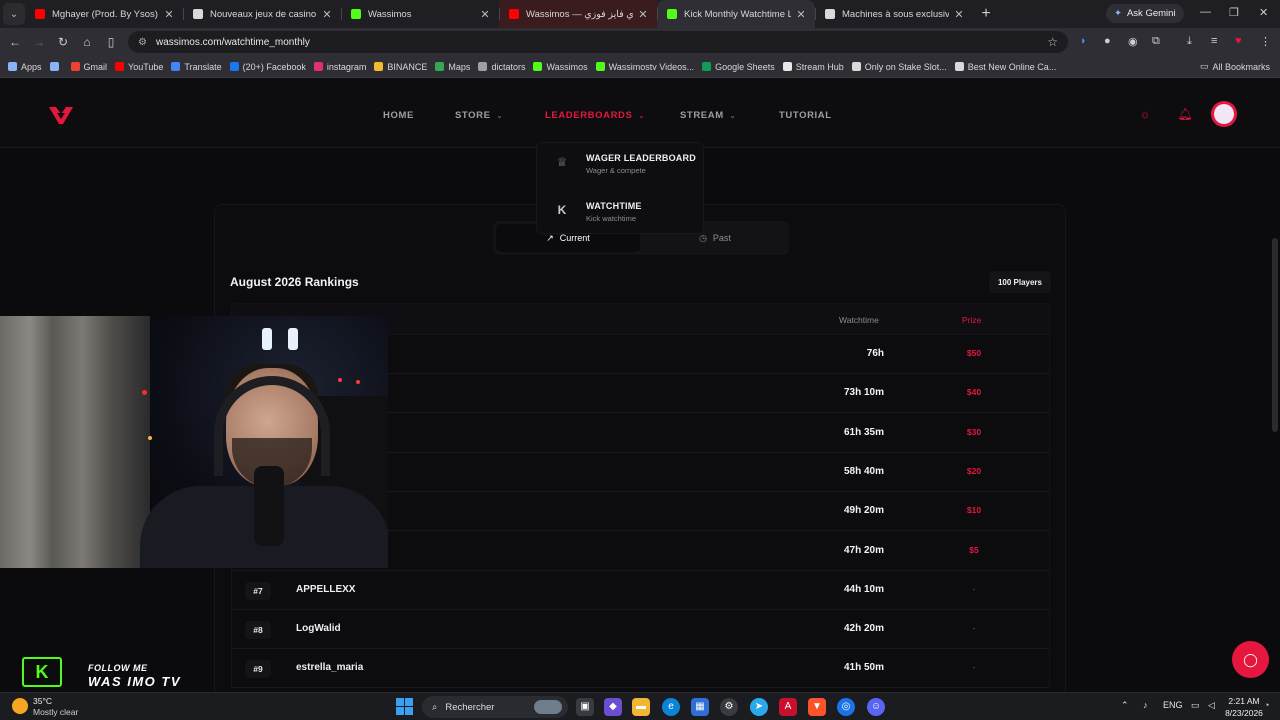 This screenshot has height=720, width=1280. What do you see at coordinates (420, 14) in the screenshot?
I see `browser-tab: Wassimos ✕` at bounding box center [420, 14].